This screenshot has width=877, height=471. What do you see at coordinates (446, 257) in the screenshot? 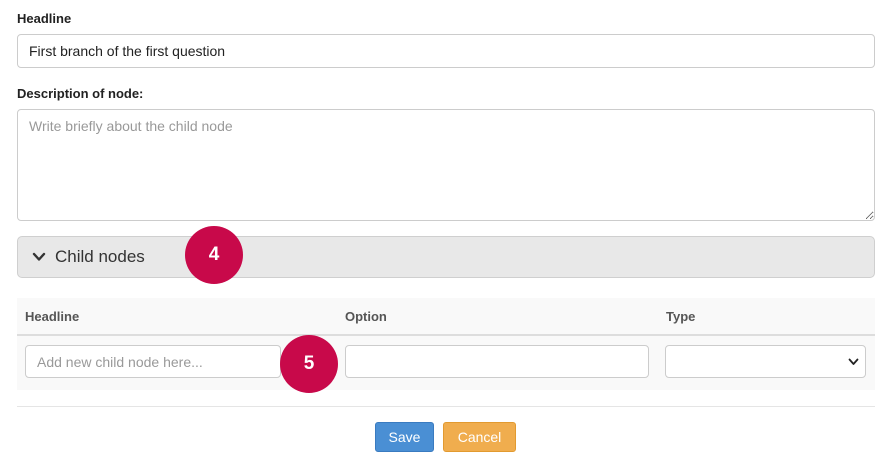
I see `child-nodes-panel-toggle: Child nodes` at bounding box center [446, 257].